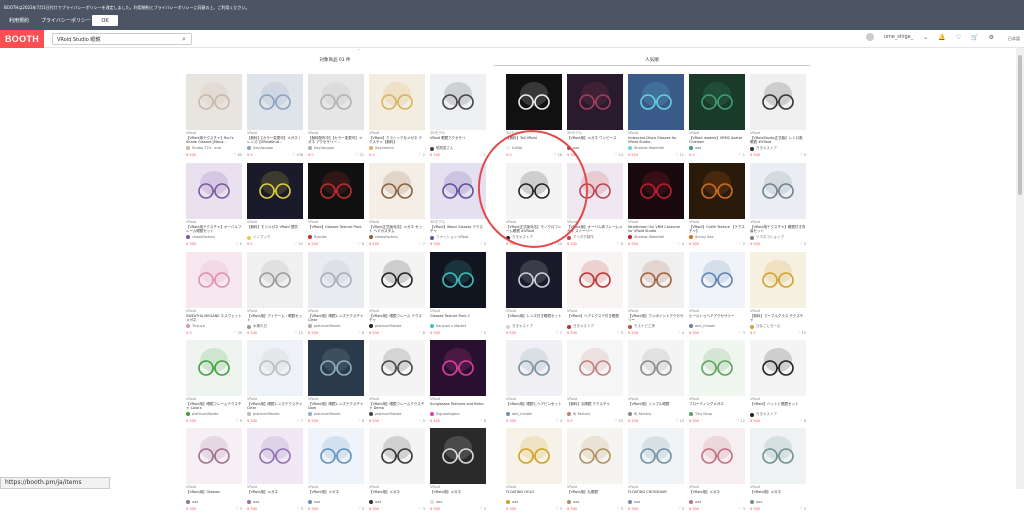  I want to click on item-shop: ききゃストア, so click(534, 326).